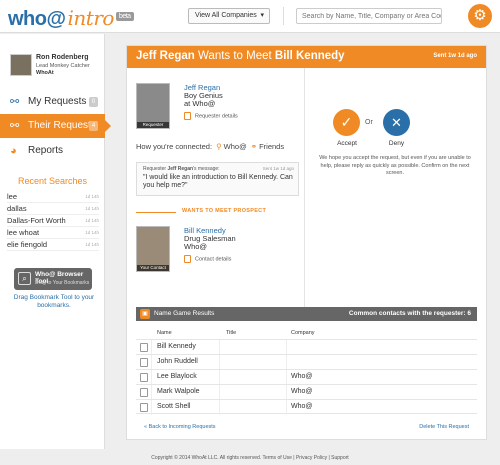 The image size is (500, 465). What do you see at coordinates (396, 143) in the screenshot?
I see `deny-label: Deny` at bounding box center [396, 143].